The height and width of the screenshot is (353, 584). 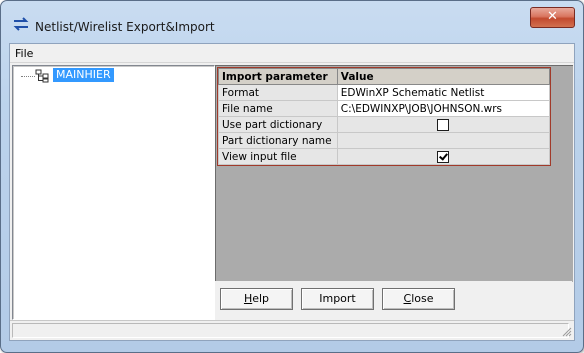 What do you see at coordinates (443, 76) in the screenshot?
I see `column-header-value: Value` at bounding box center [443, 76].